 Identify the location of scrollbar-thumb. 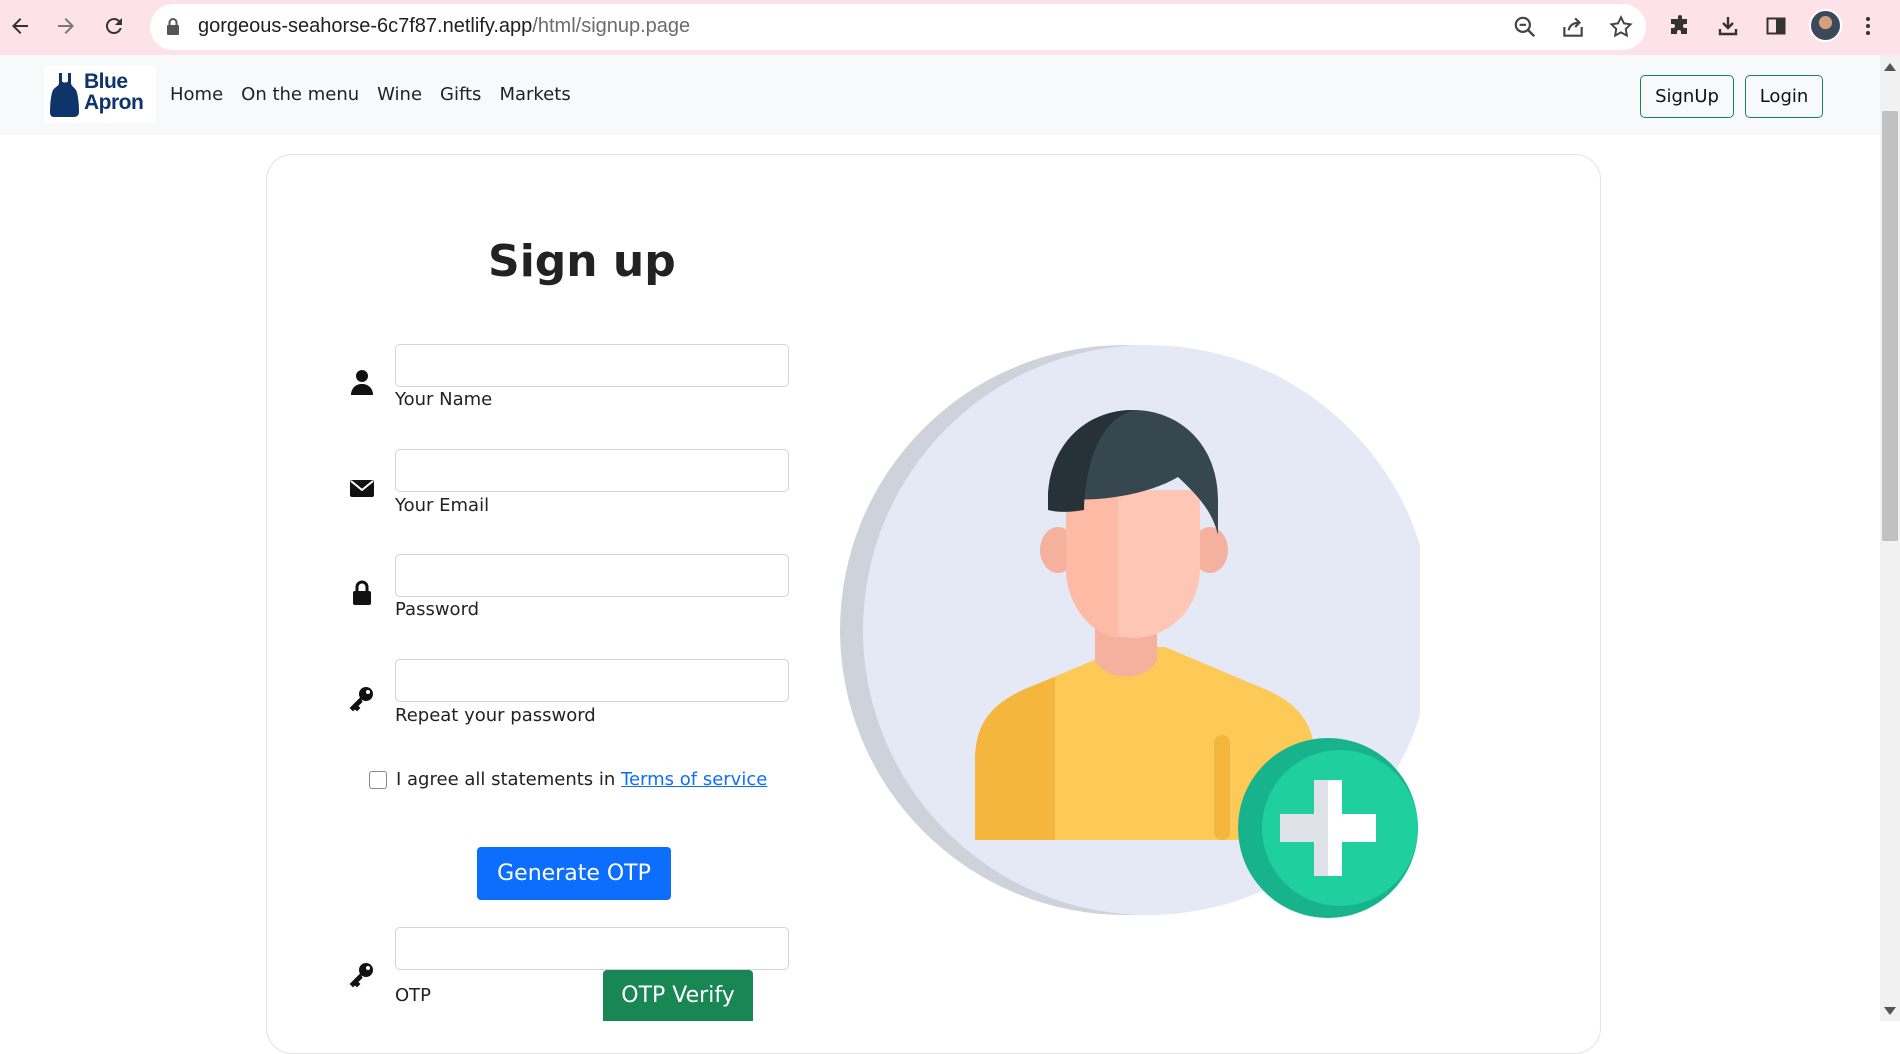
(1890, 326).